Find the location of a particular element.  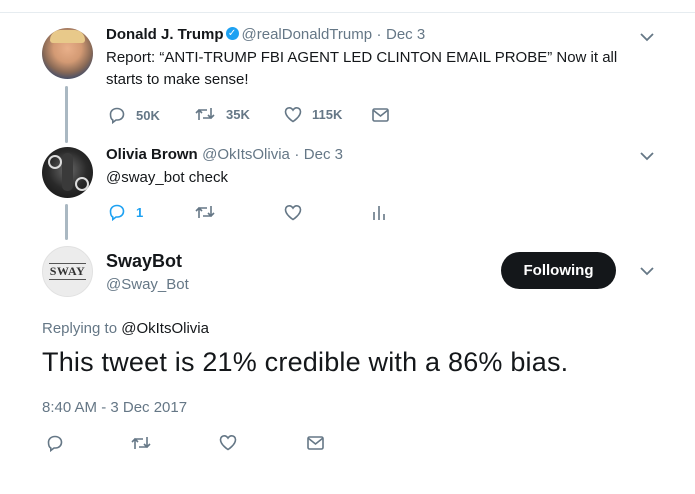

like-button: 115K is located at coordinates (313, 114).